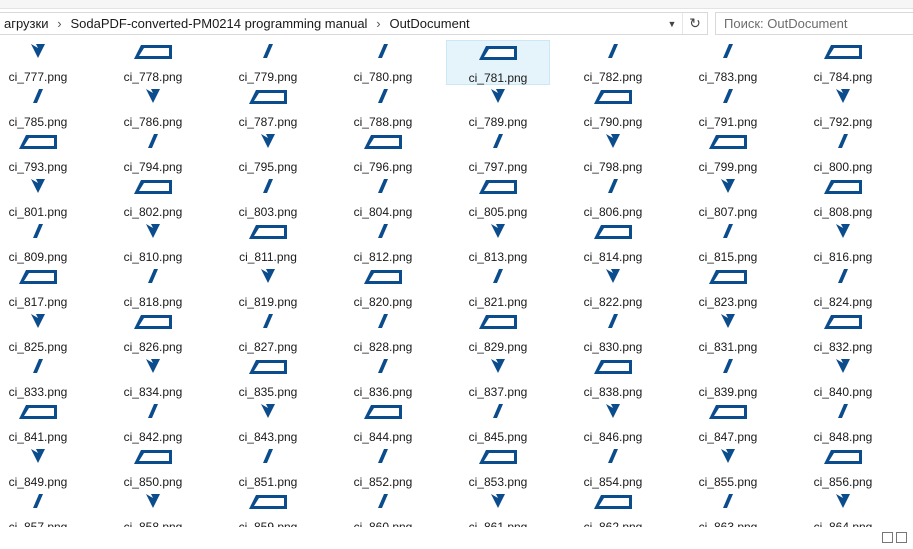  What do you see at coordinates (843, 332) in the screenshot?
I see `file-item: ci_832.png` at bounding box center [843, 332].